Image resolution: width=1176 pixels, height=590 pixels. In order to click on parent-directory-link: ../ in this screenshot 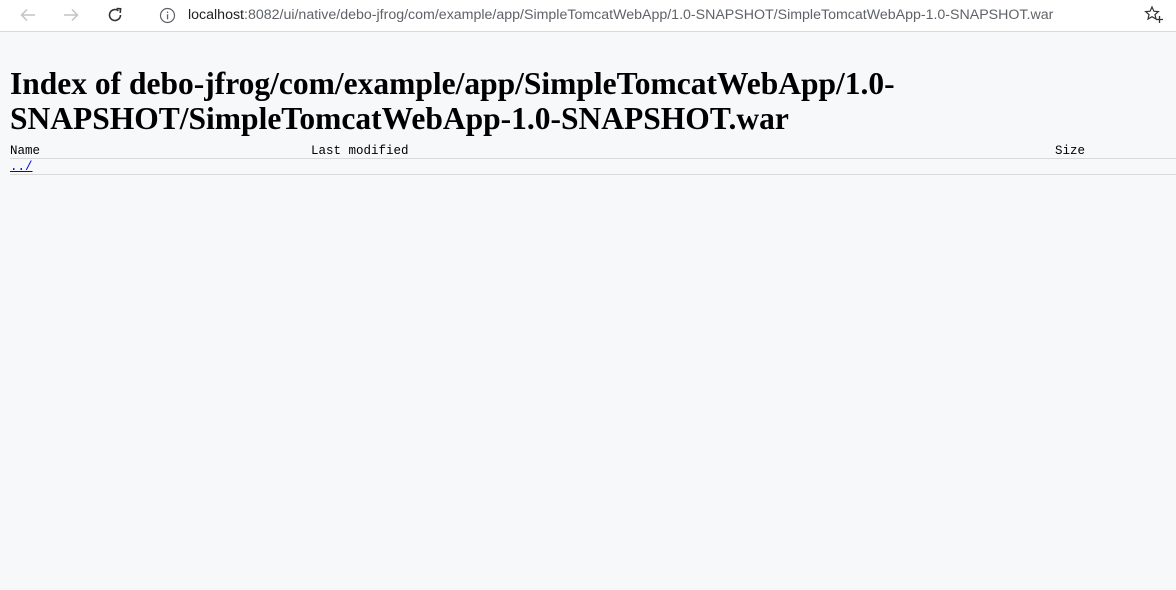, I will do `click(21, 167)`.